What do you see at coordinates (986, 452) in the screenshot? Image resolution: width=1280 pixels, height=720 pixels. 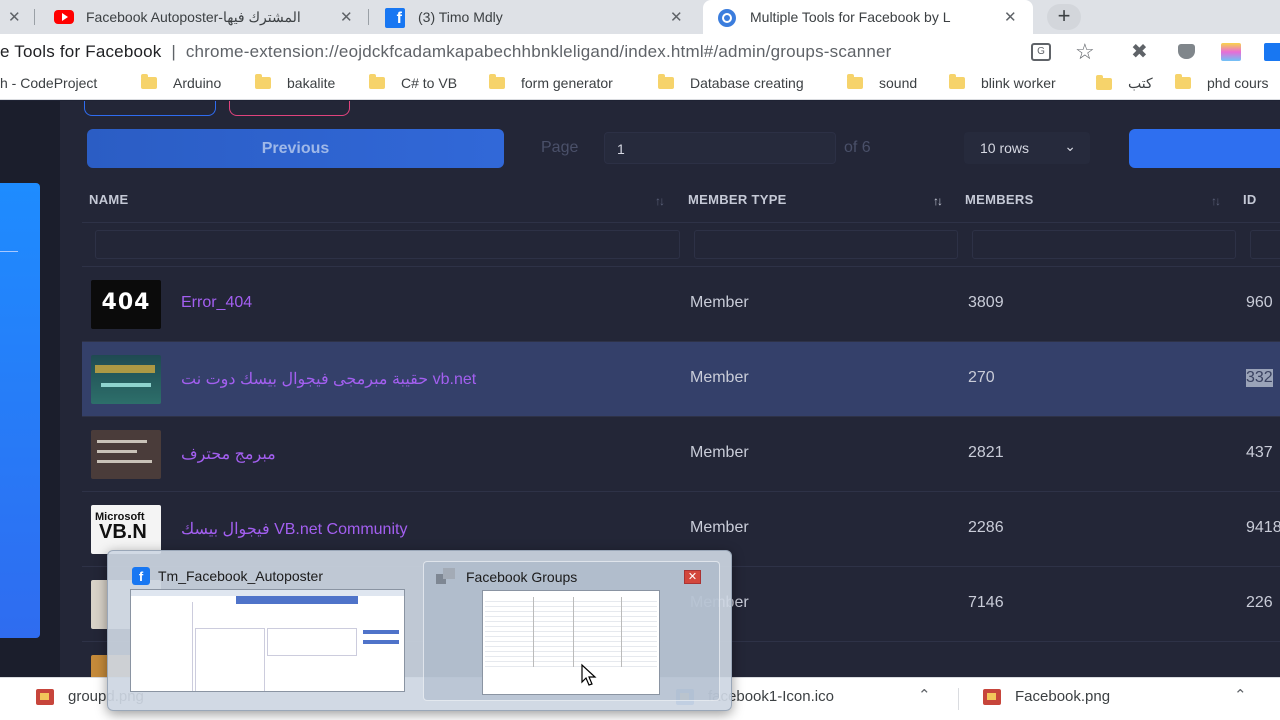 I see `member-count: 2821` at bounding box center [986, 452].